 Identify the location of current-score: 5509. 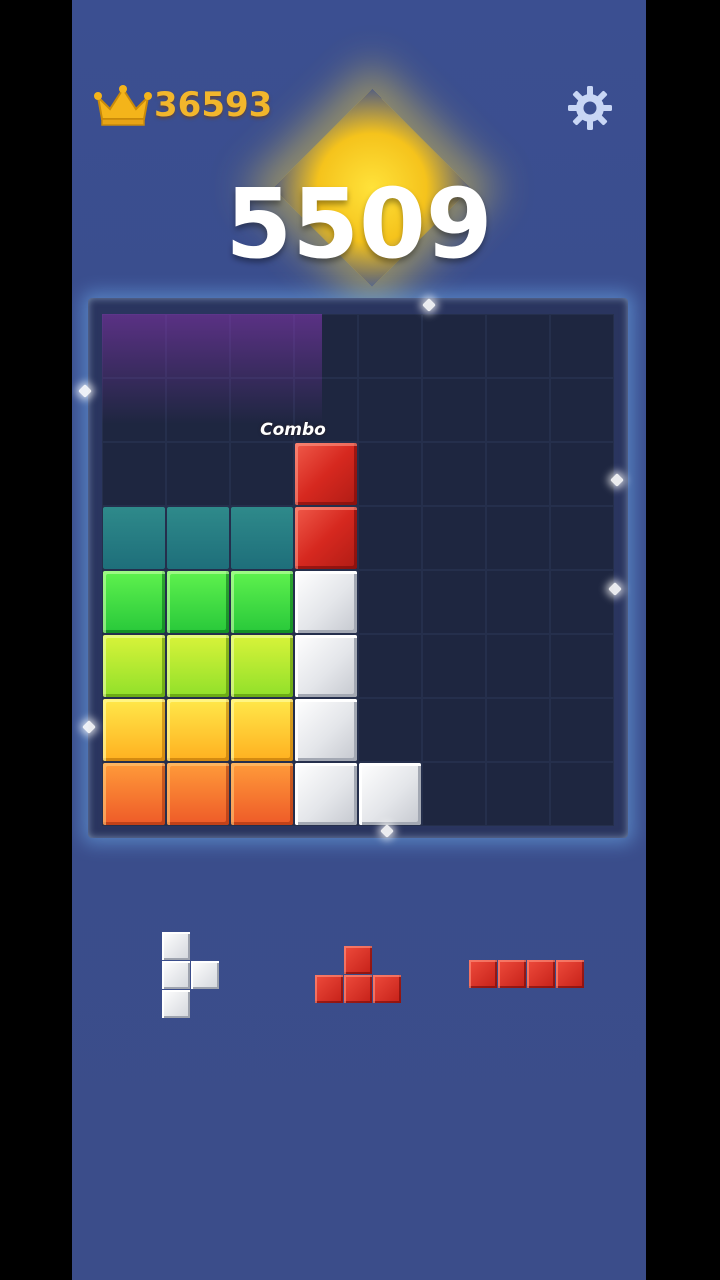
(359, 224).